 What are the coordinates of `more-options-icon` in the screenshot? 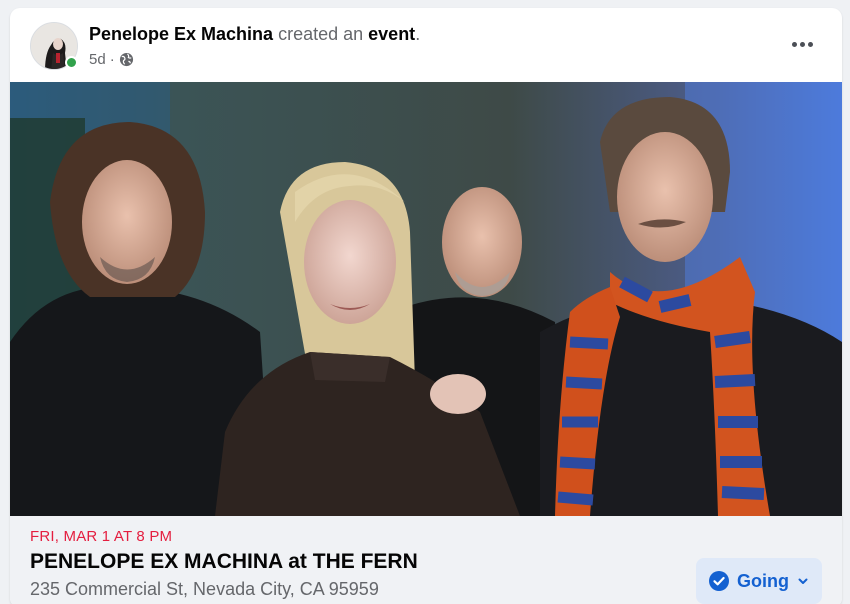 It's located at (802, 44).